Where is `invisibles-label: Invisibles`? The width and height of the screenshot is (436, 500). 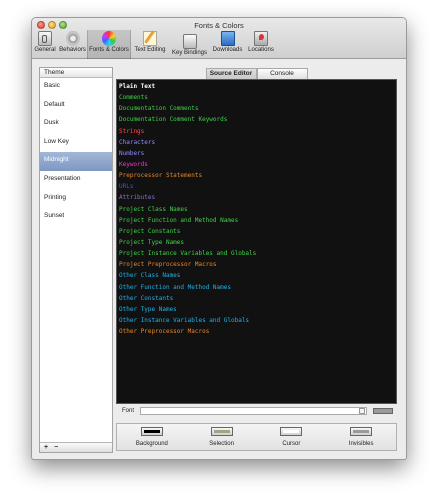
invisibles-label: Invisibles is located at coordinates (361, 444).